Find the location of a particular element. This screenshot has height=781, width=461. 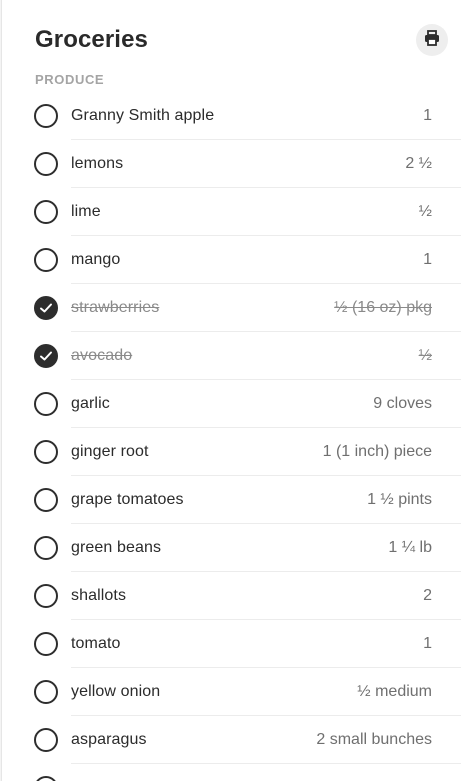

list-item: strawberries ½ (16 oz) pkg is located at coordinates (231, 308).